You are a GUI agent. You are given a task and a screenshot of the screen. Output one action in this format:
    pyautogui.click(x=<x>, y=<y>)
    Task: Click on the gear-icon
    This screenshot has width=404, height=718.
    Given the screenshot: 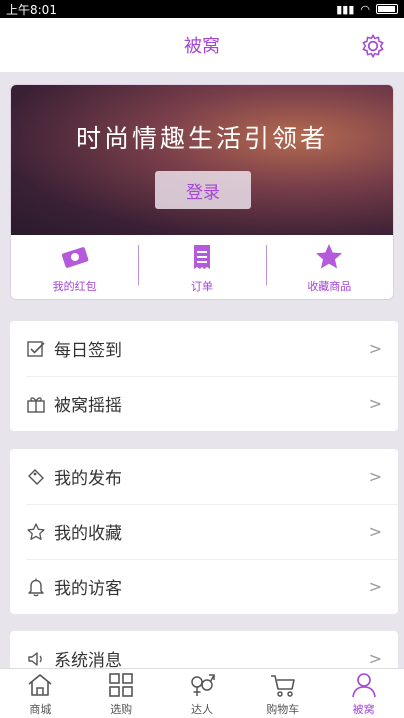 What is the action you would take?
    pyautogui.click(x=373, y=46)
    